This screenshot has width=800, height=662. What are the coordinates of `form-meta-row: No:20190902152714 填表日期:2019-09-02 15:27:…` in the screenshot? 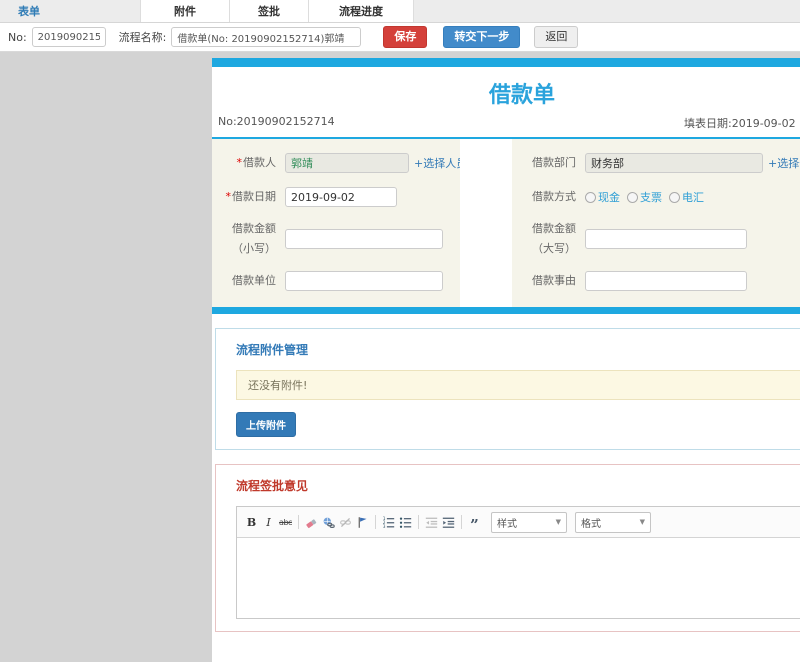 It's located at (506, 126).